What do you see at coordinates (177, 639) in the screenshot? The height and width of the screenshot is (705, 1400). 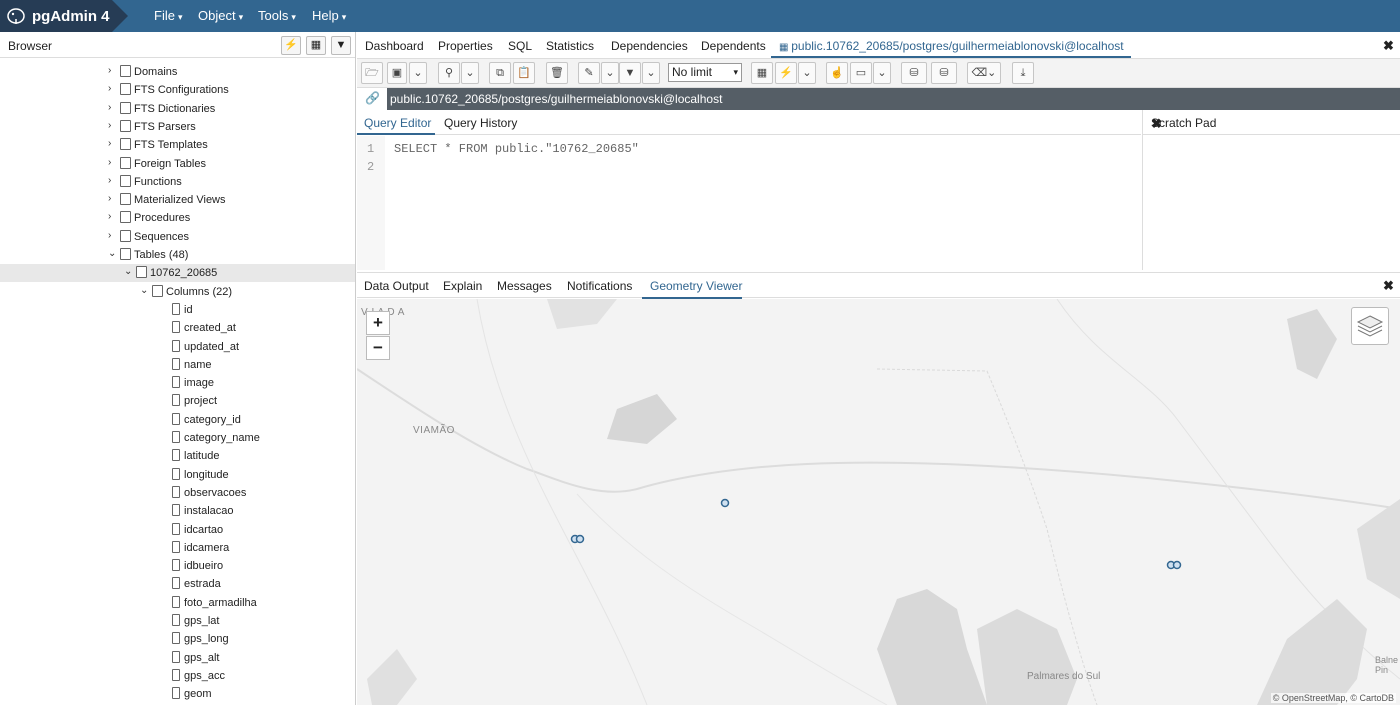 I see `column-item: gps_long` at bounding box center [177, 639].